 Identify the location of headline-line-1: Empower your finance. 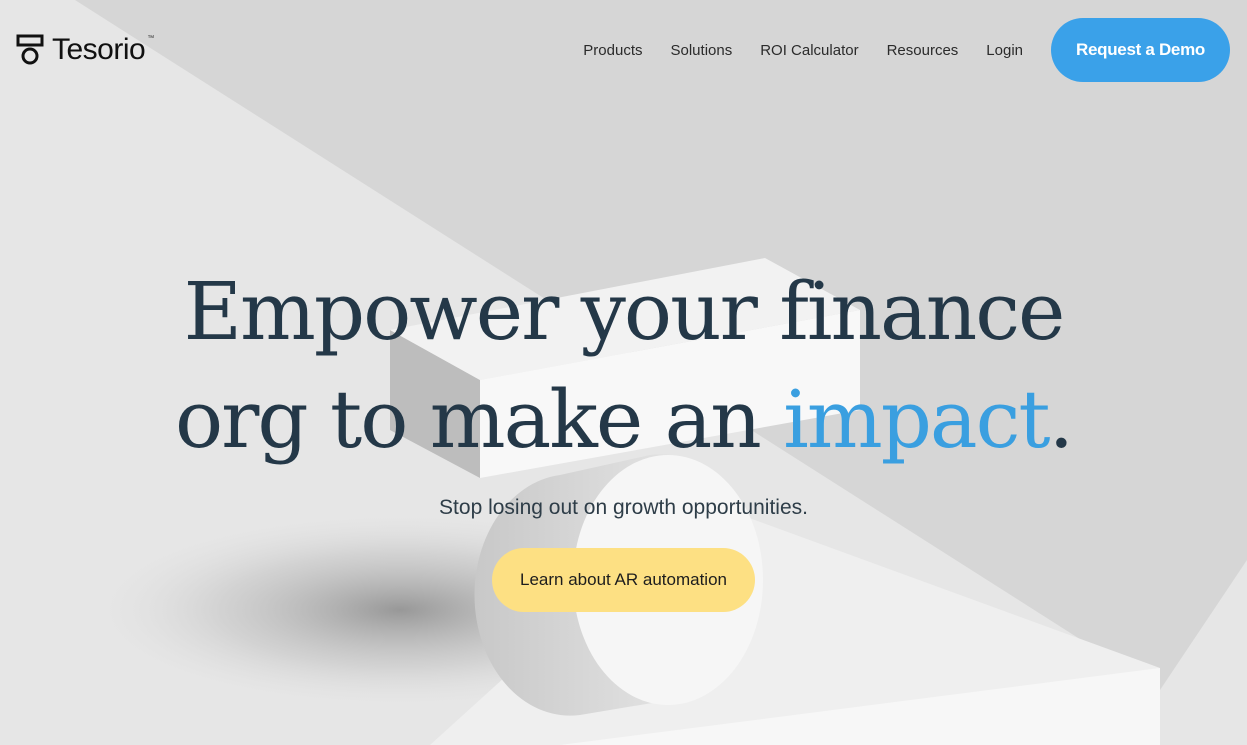
(624, 311).